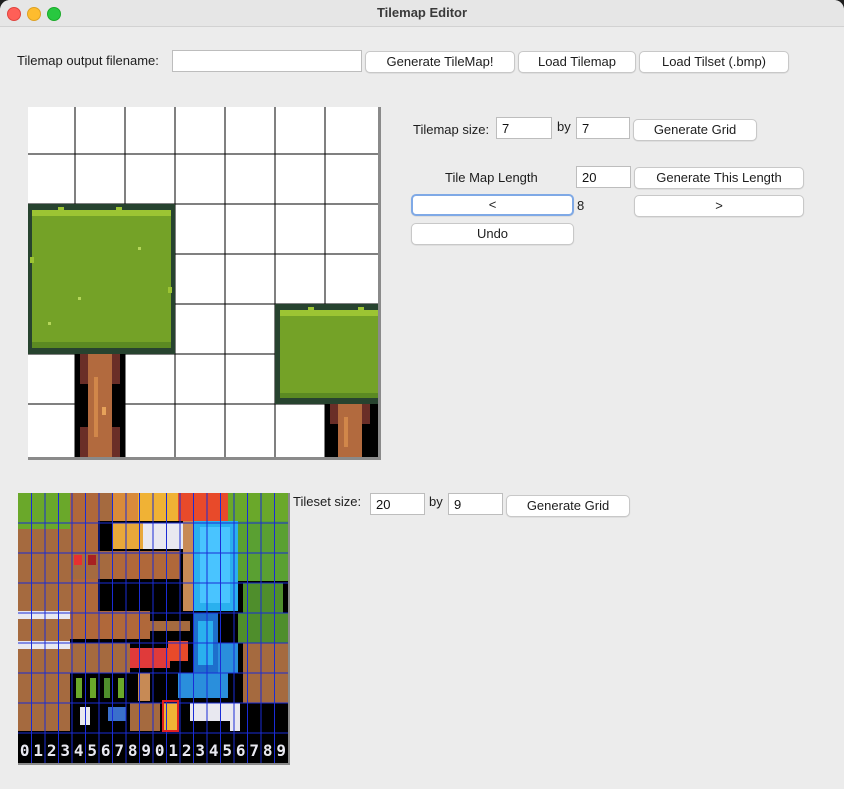 This screenshot has height=789, width=844. Describe the element at coordinates (88, 60) in the screenshot. I see `filename-label: Tilemap output filename:` at that location.